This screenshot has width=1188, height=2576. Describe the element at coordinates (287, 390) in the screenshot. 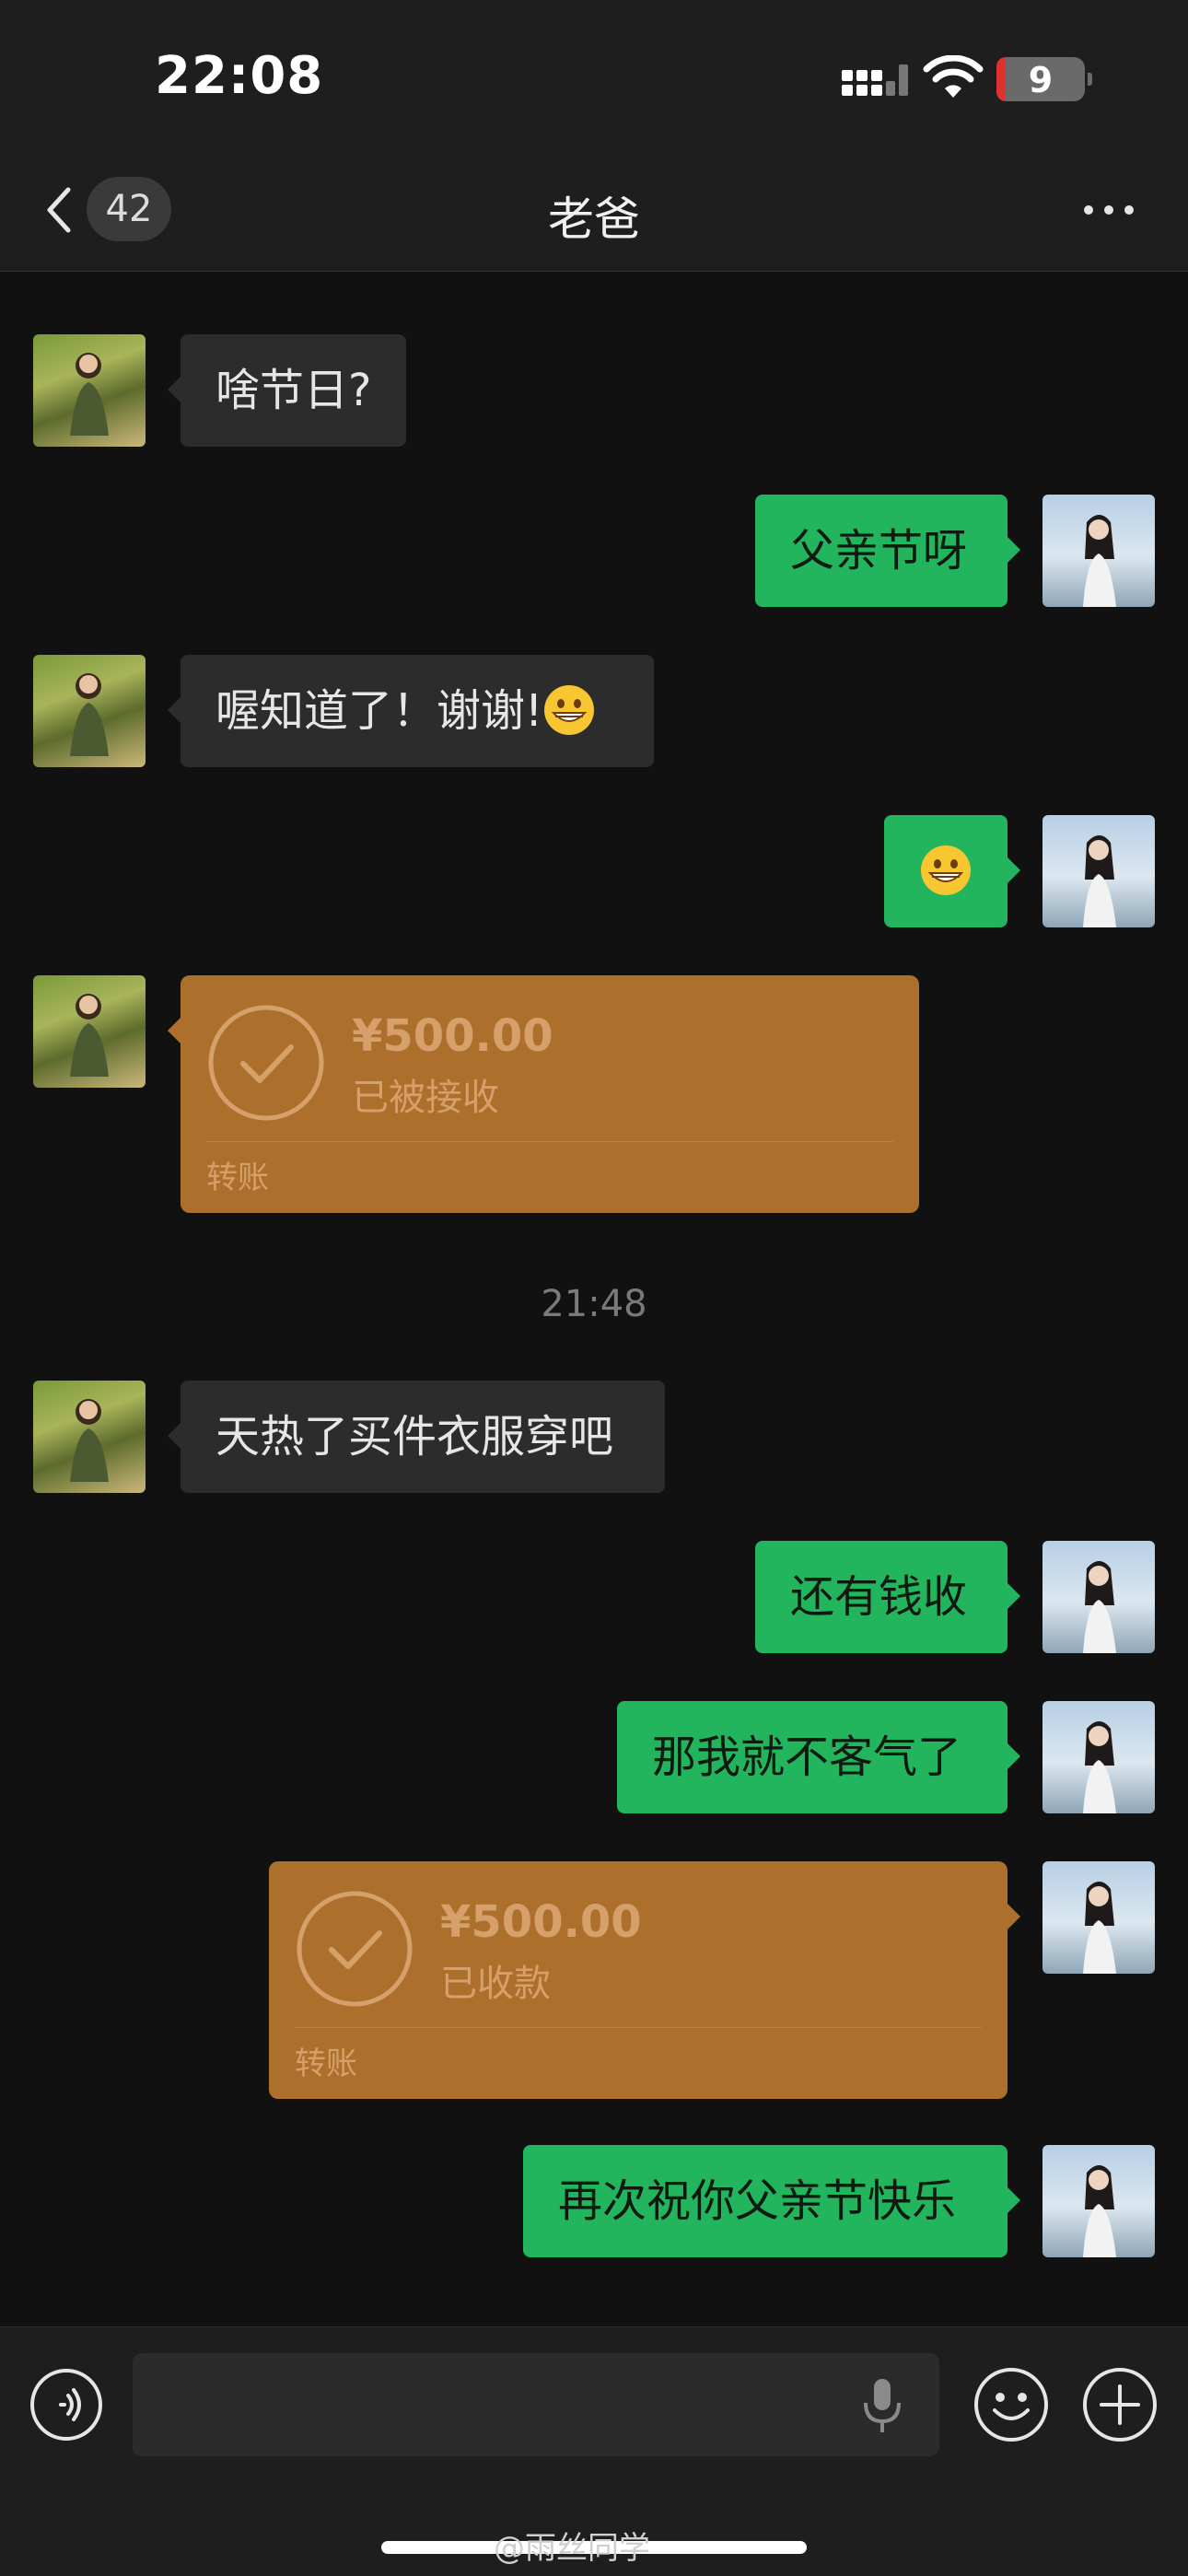

I see `message-bubble-received: 啥节日?` at that location.